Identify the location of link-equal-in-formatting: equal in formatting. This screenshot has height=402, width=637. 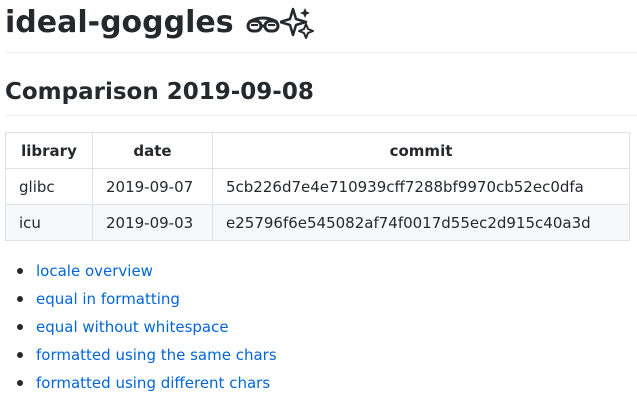
(108, 299).